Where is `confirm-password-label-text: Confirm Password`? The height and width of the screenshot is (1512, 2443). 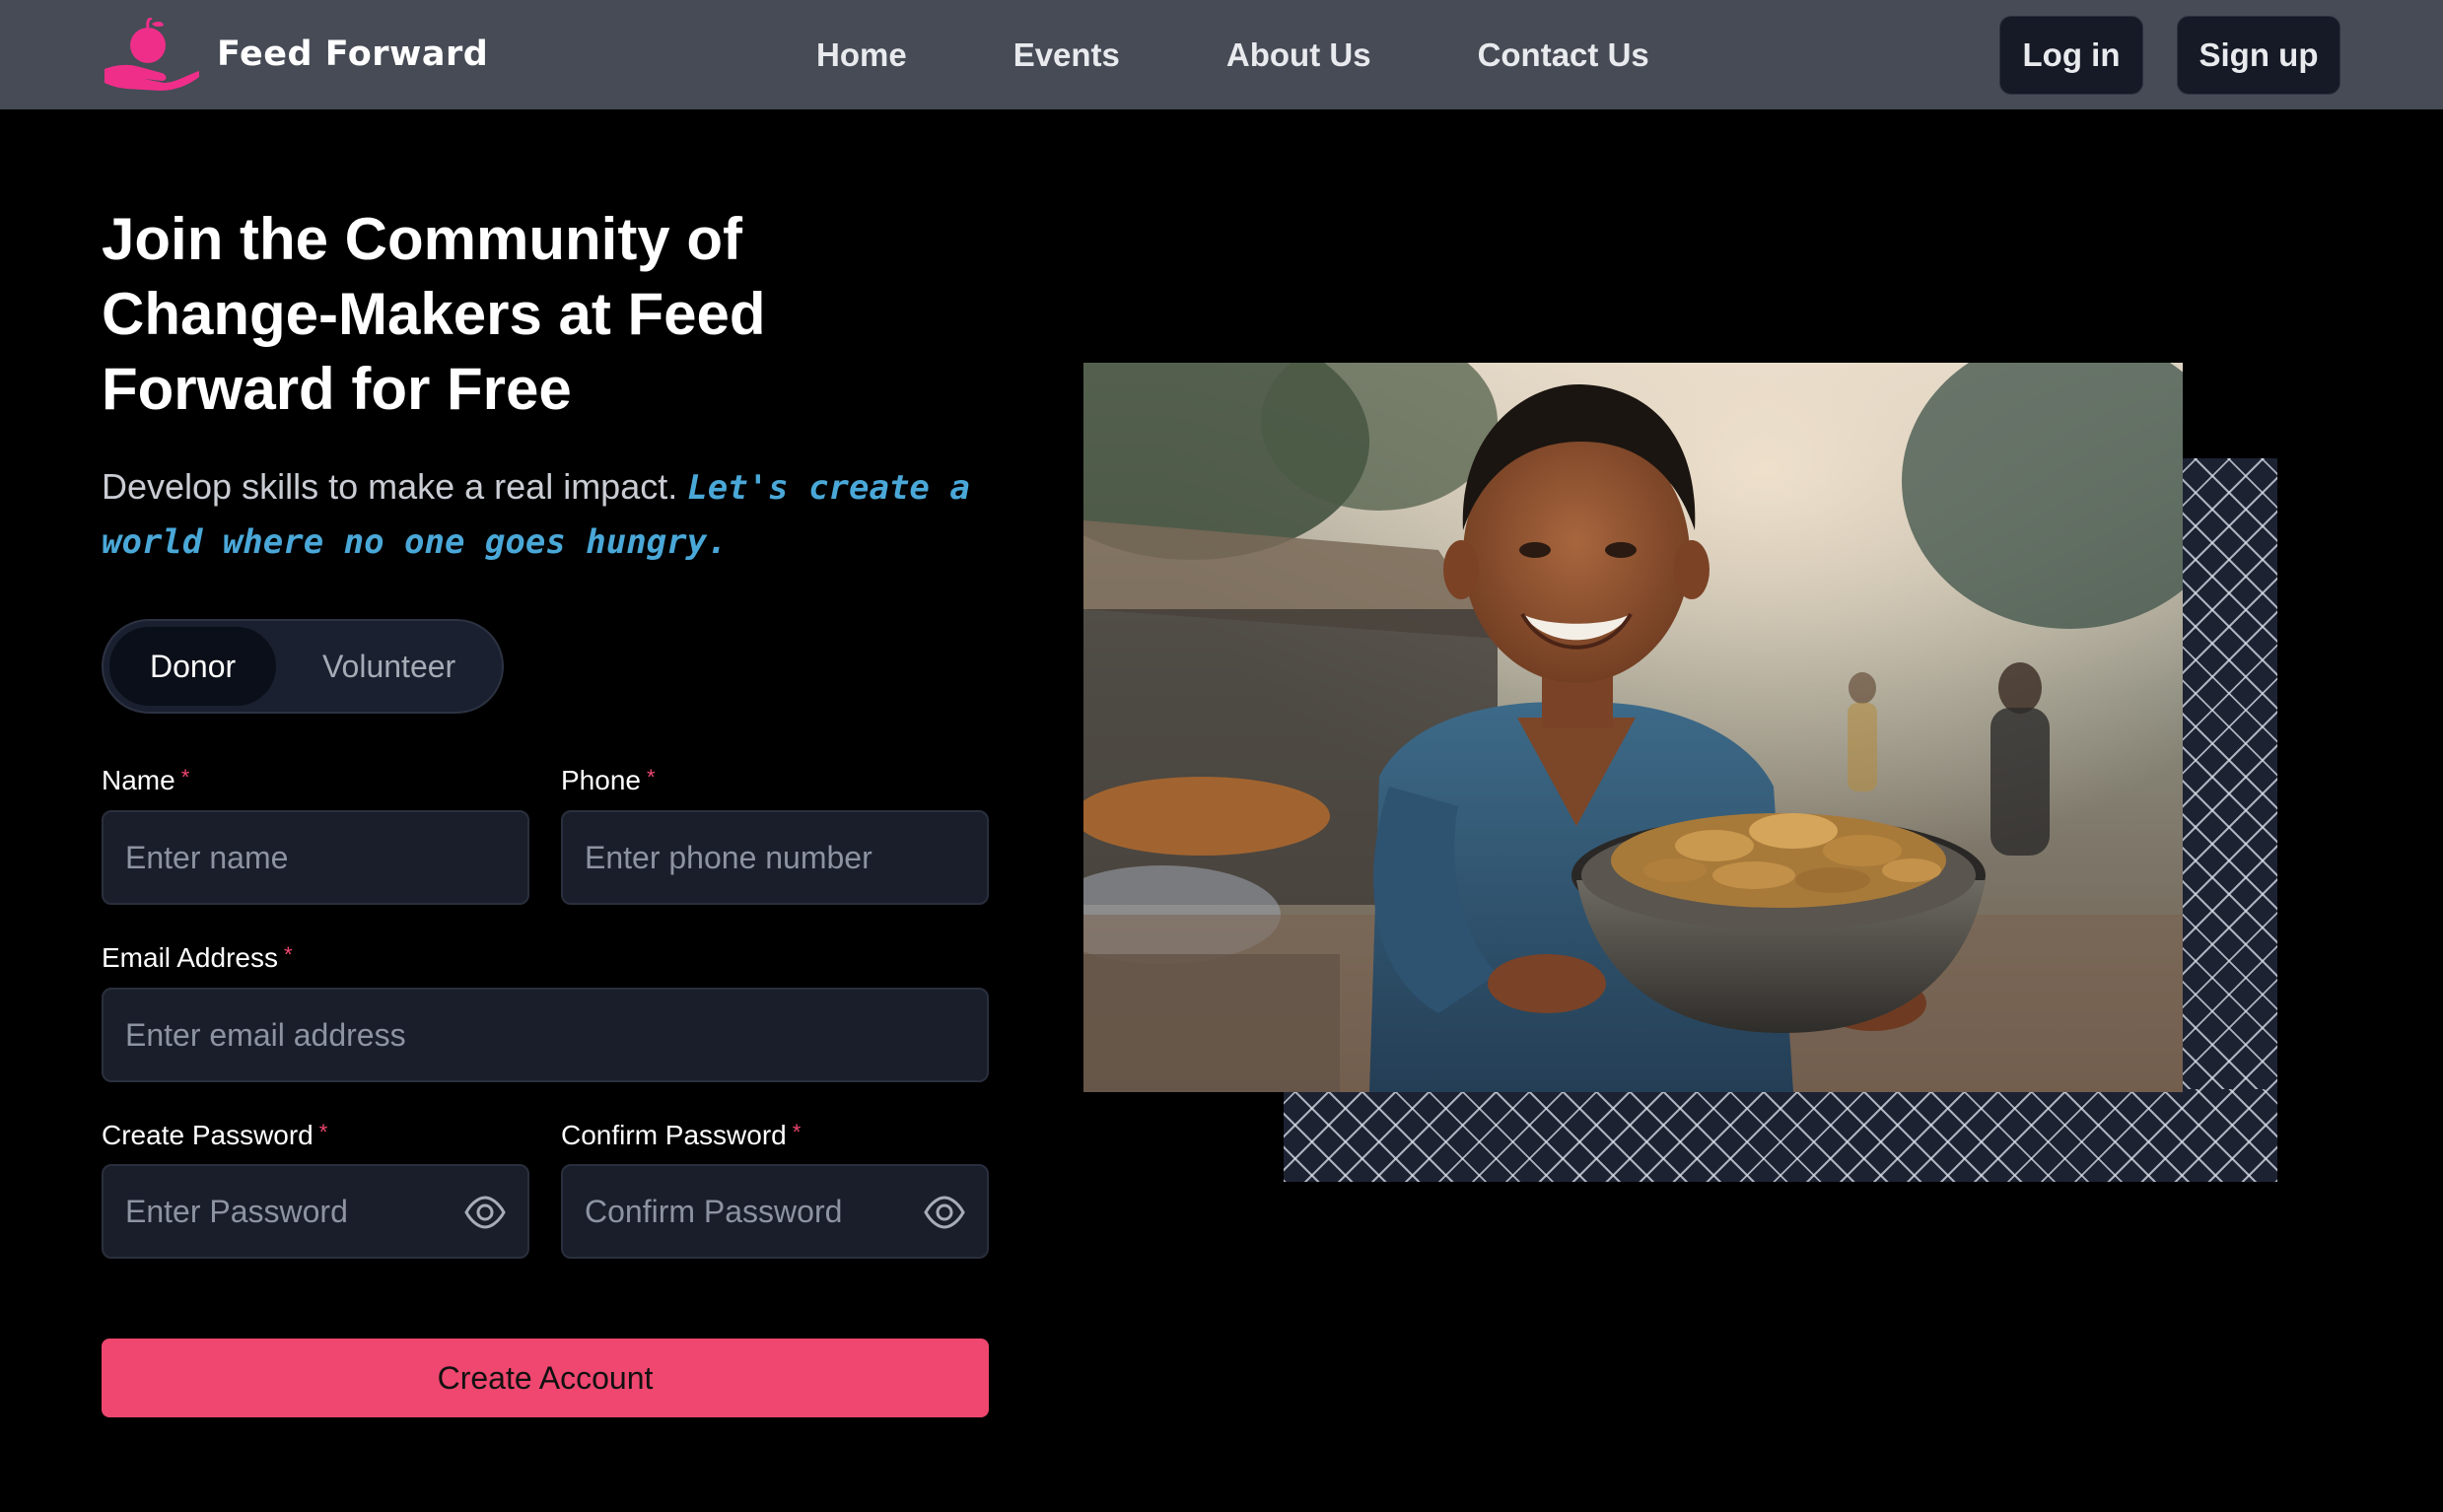 confirm-password-label-text: Confirm Password is located at coordinates (674, 1135).